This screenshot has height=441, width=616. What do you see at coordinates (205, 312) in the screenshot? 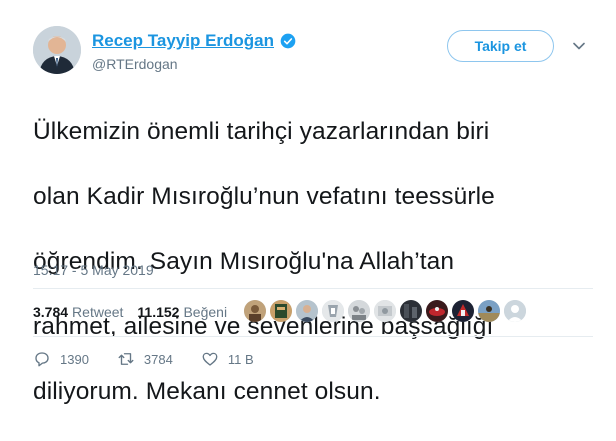
I see `like-stat-label: Beğeni` at bounding box center [205, 312].